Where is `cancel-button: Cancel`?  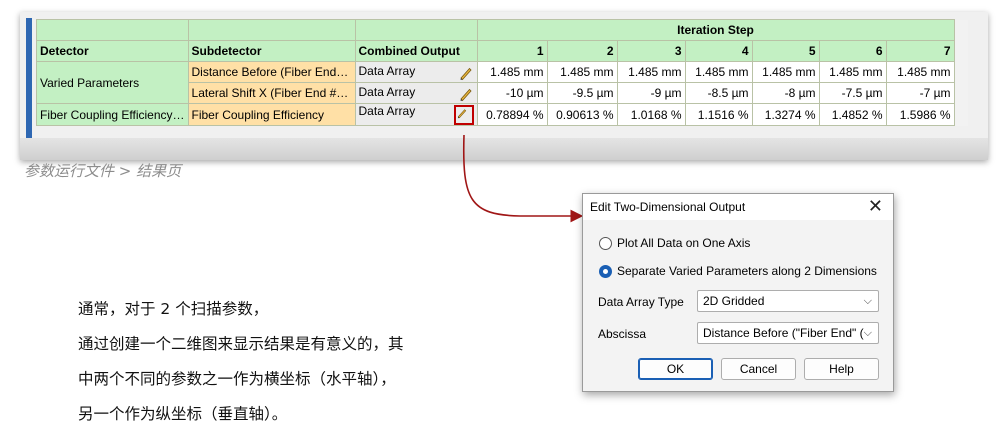 cancel-button: Cancel is located at coordinates (758, 369).